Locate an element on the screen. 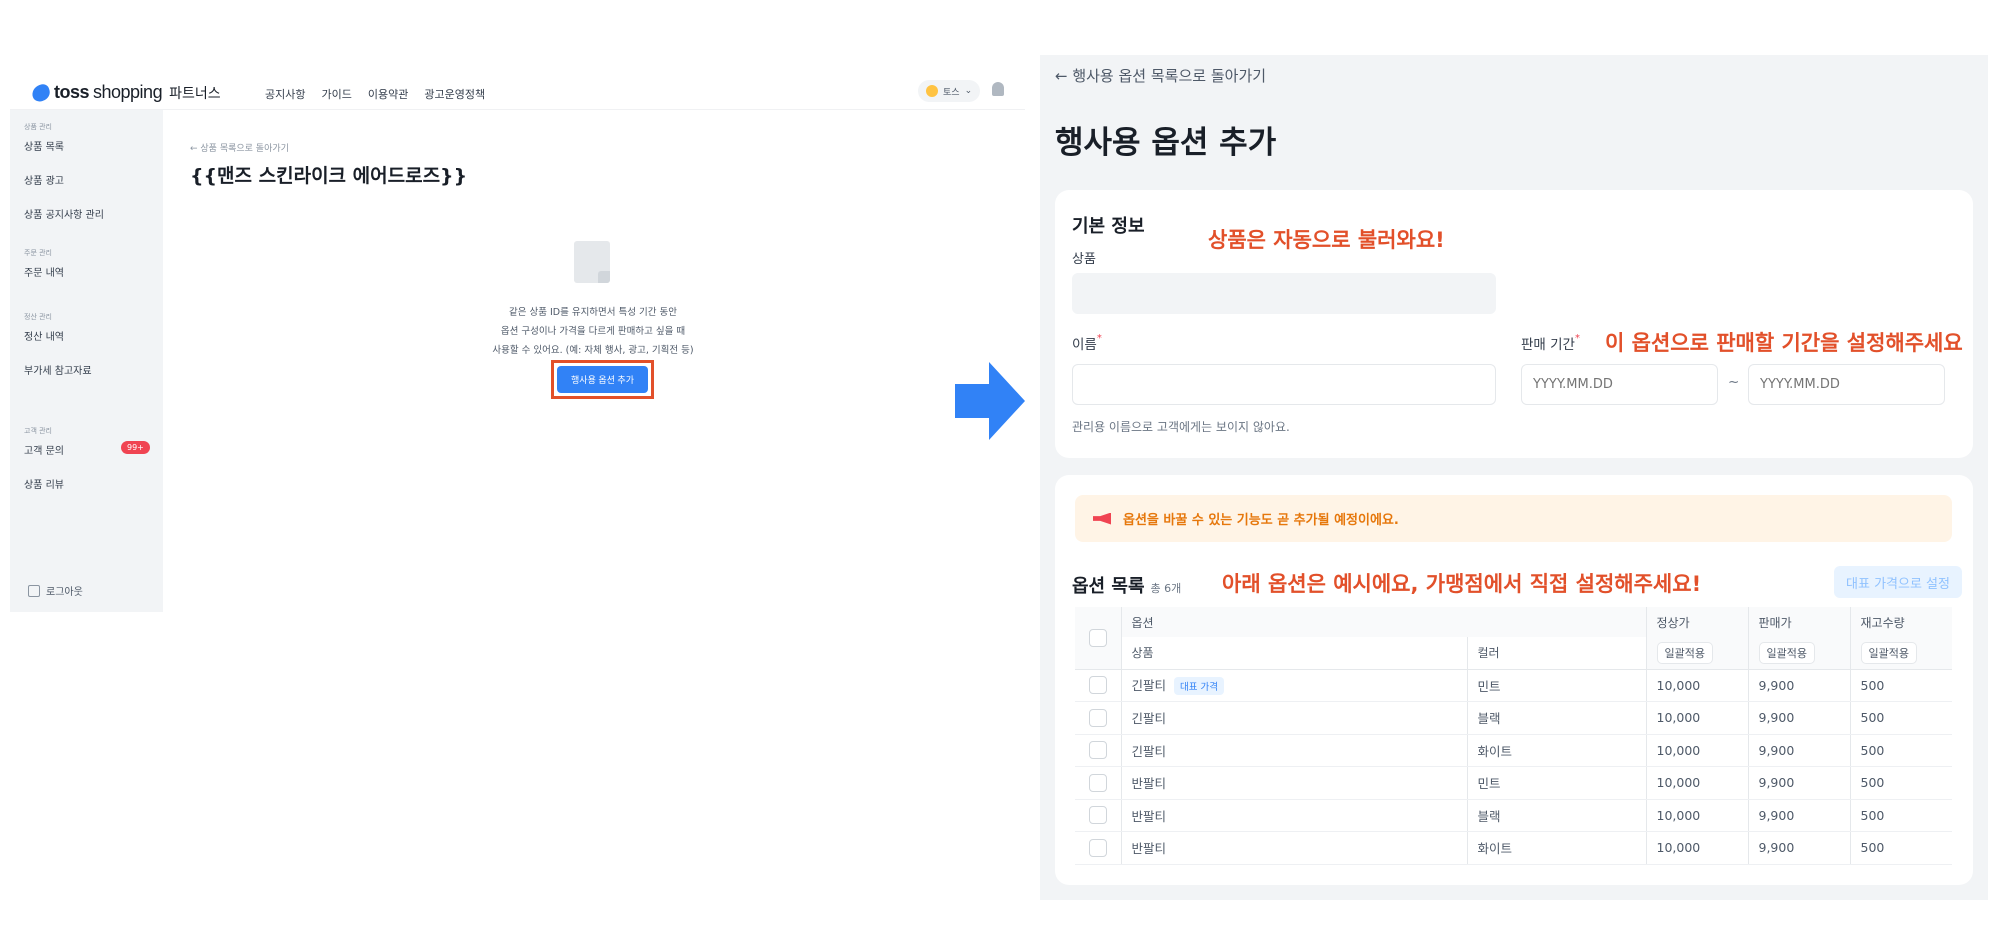 The height and width of the screenshot is (925, 2000). color-cell: 민트 is located at coordinates (1556, 685).